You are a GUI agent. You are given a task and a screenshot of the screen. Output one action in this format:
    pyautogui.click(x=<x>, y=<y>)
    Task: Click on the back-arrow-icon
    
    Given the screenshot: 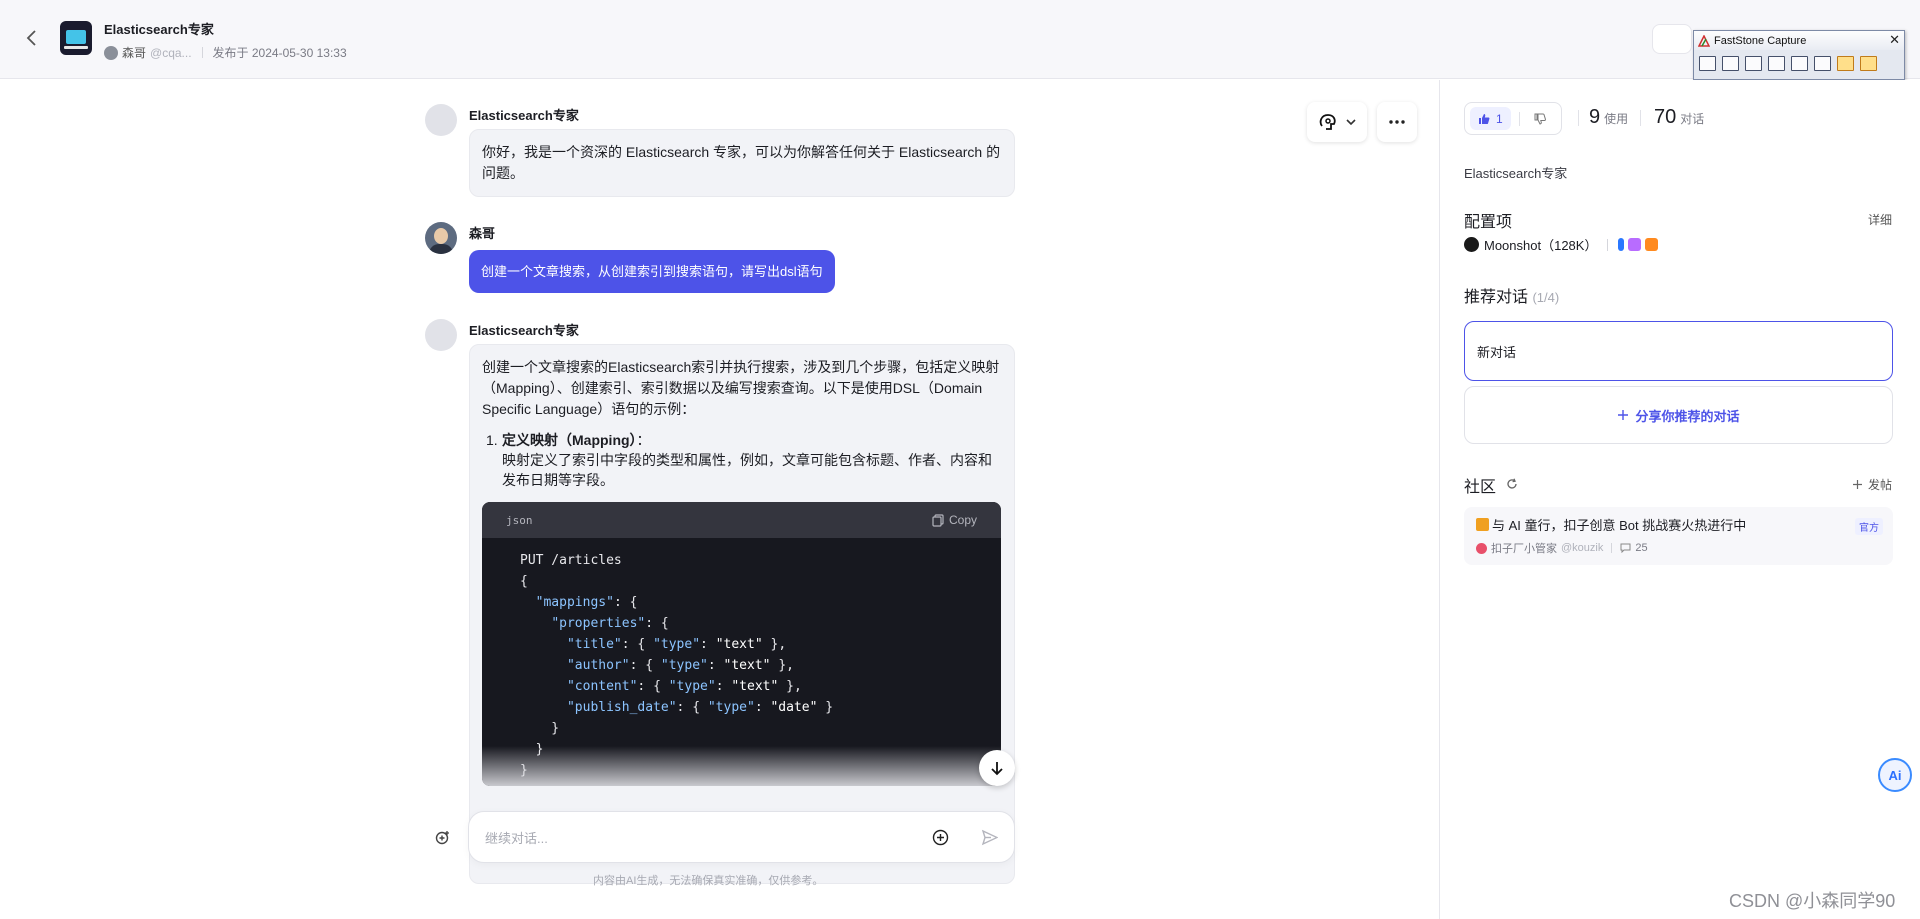 What is the action you would take?
    pyautogui.click(x=32, y=38)
    